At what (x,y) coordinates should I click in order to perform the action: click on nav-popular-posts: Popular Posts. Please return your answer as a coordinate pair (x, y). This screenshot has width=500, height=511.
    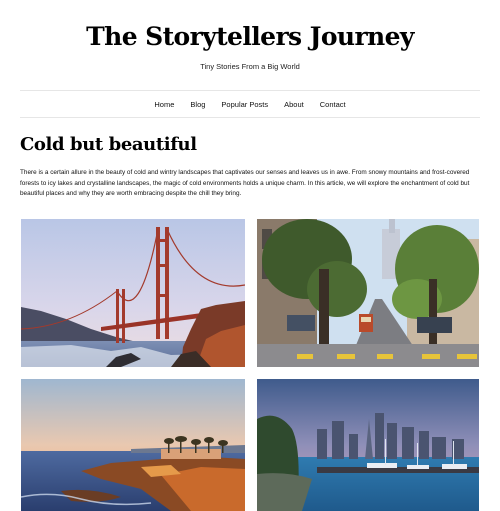
    Looking at the image, I should click on (244, 104).